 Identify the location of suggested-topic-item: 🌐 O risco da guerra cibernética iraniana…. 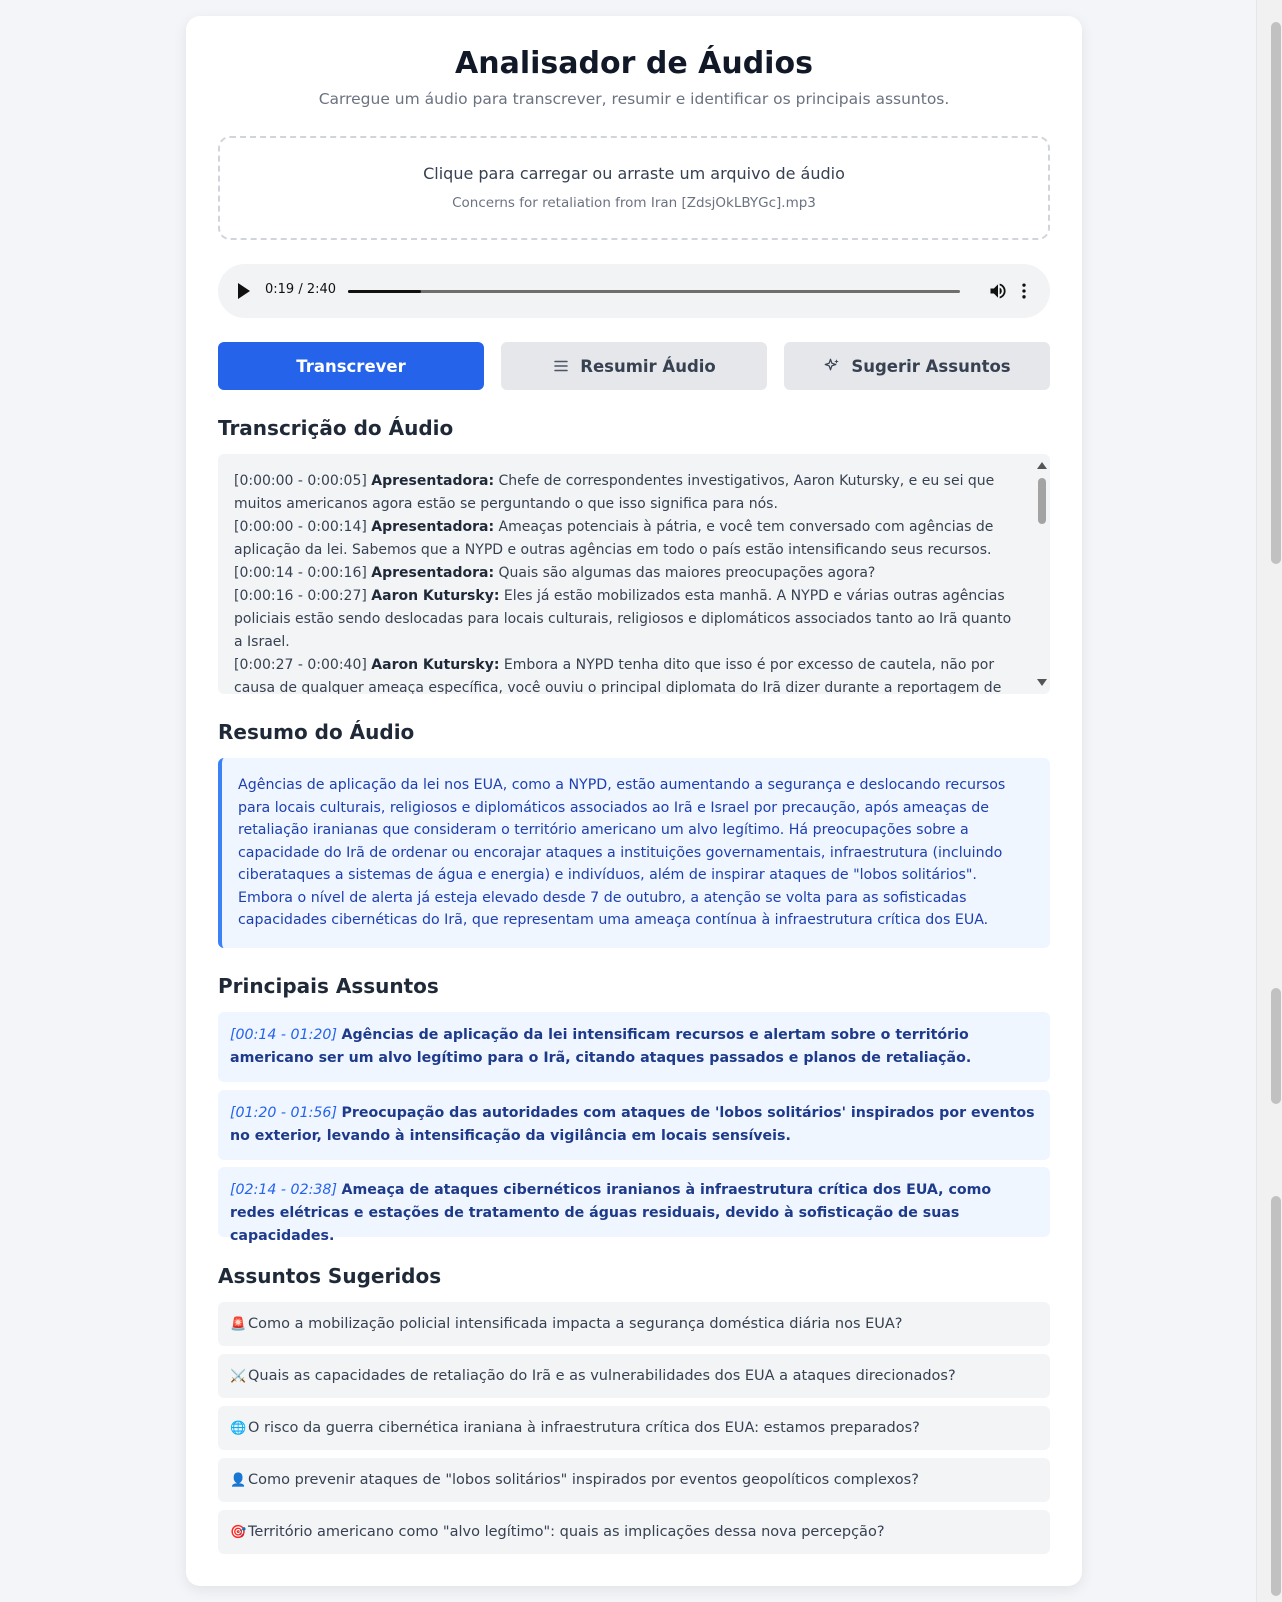
(634, 1428).